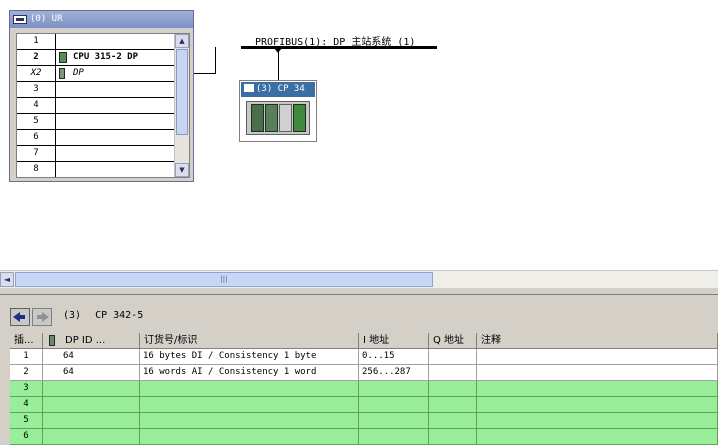 This screenshot has height=445, width=718. I want to click on column-header-i-address: I 地址, so click(394, 341).